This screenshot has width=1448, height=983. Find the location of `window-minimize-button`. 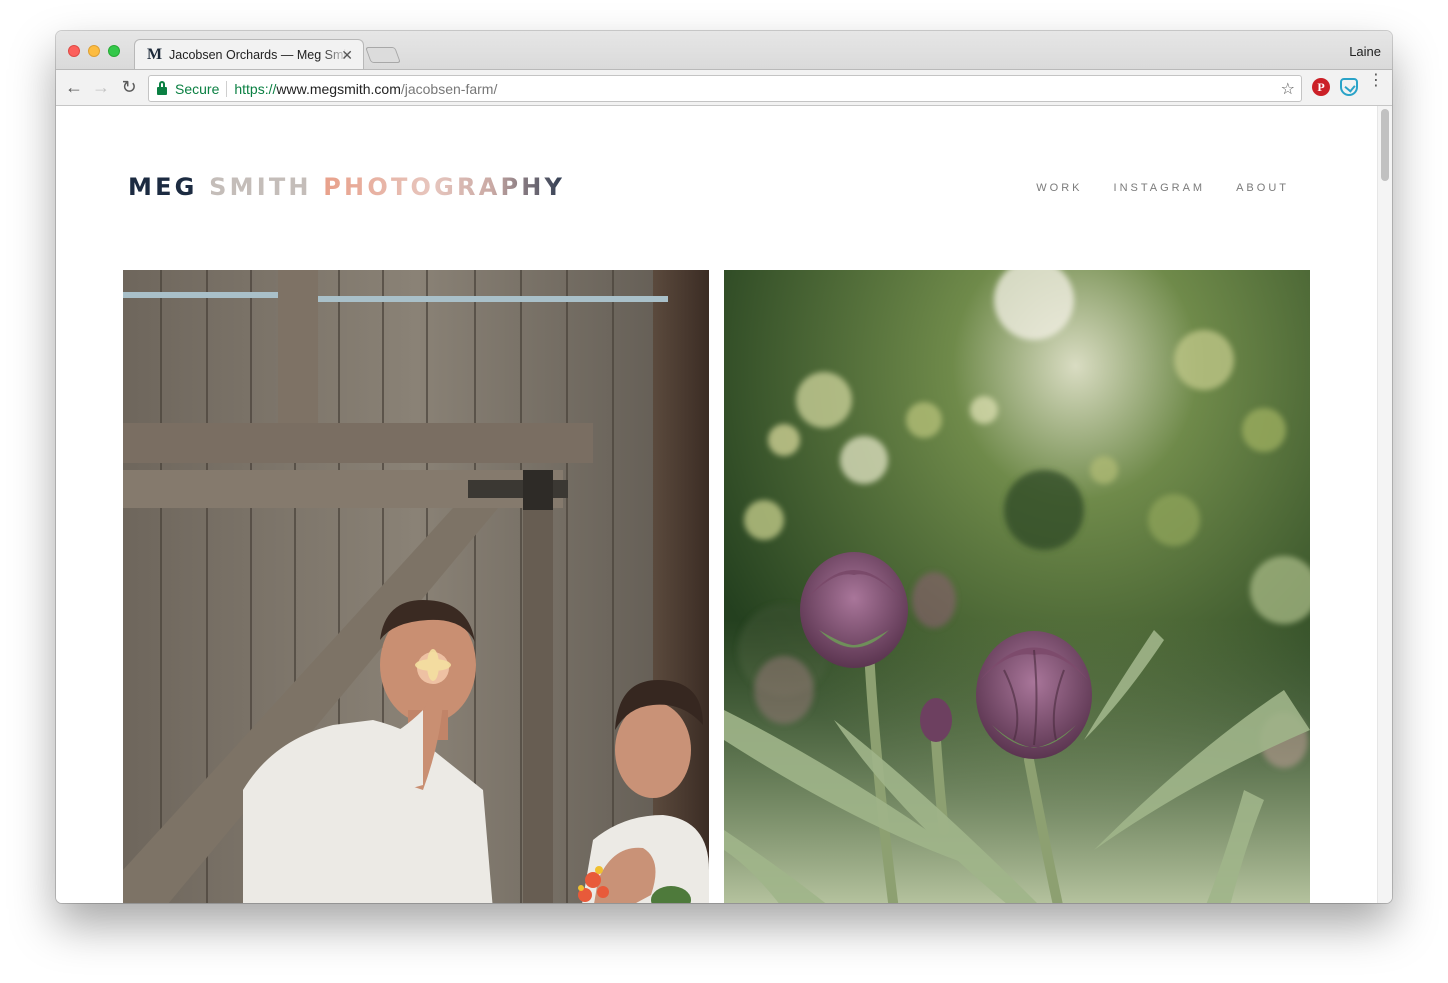

window-minimize-button is located at coordinates (94, 51).